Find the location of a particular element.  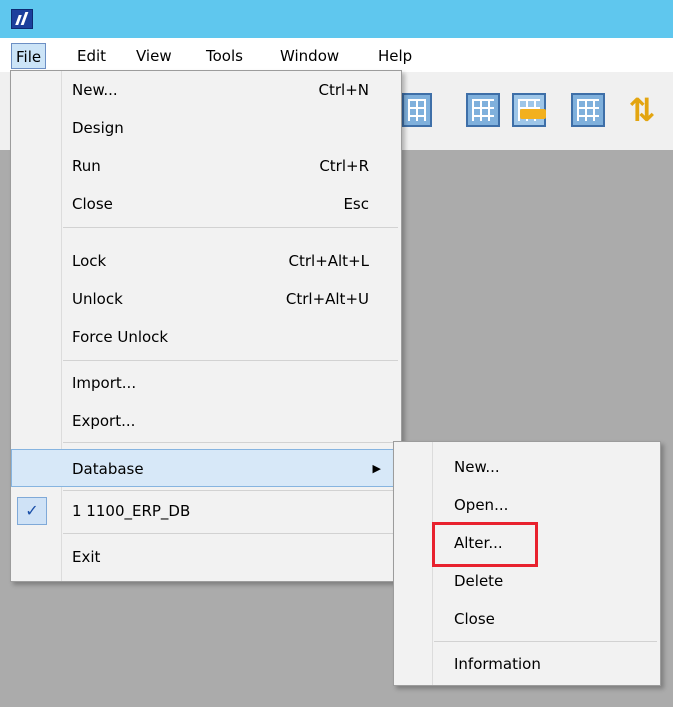

app-icon is located at coordinates (22, 19).